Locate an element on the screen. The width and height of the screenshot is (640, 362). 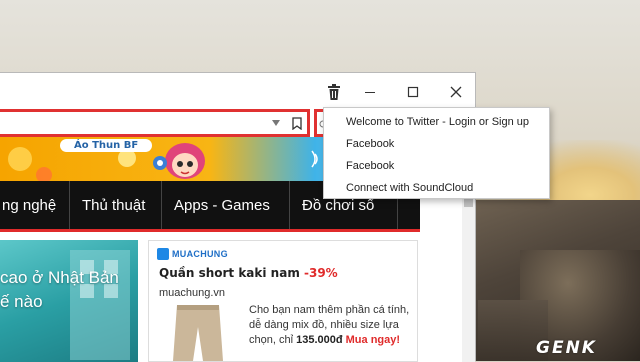
ad-title-text: Quần short kaki nam is located at coordinates (231, 273).